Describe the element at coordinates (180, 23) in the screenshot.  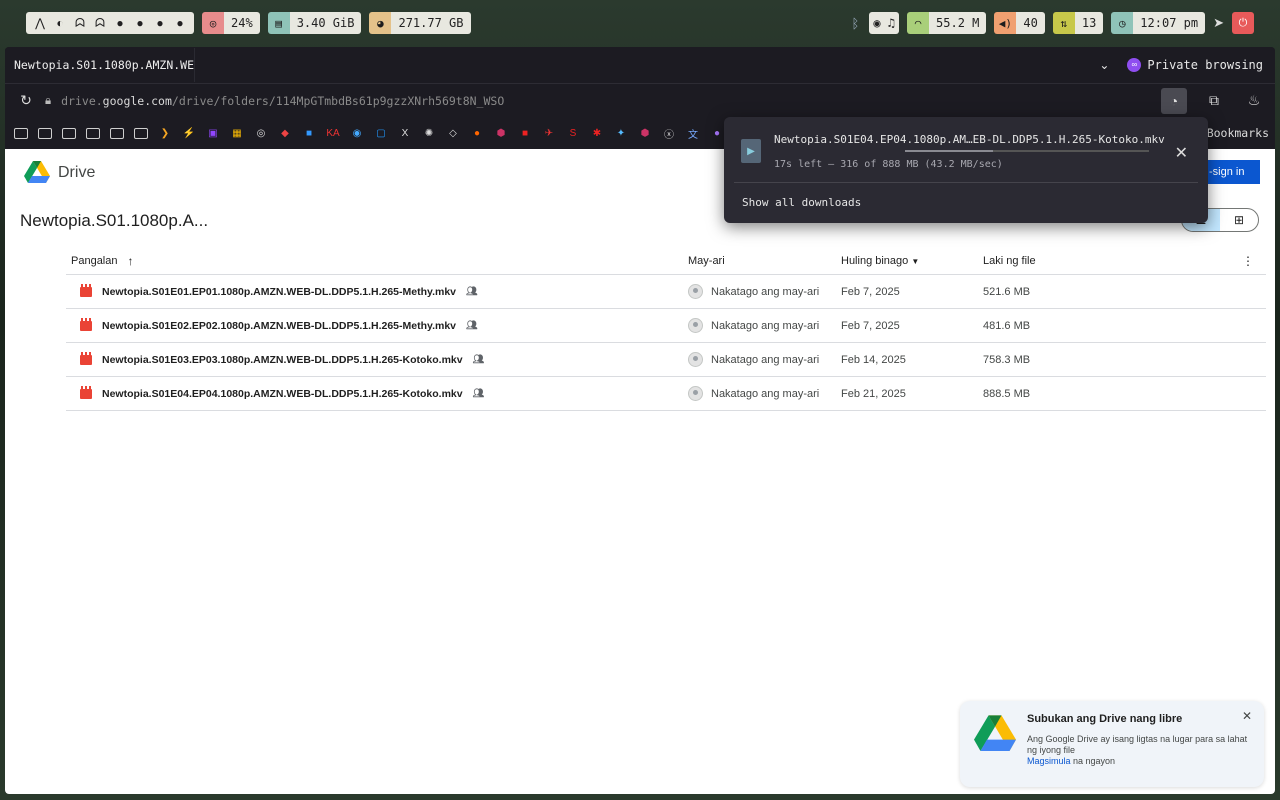
I see `workspace-8: ●` at that location.